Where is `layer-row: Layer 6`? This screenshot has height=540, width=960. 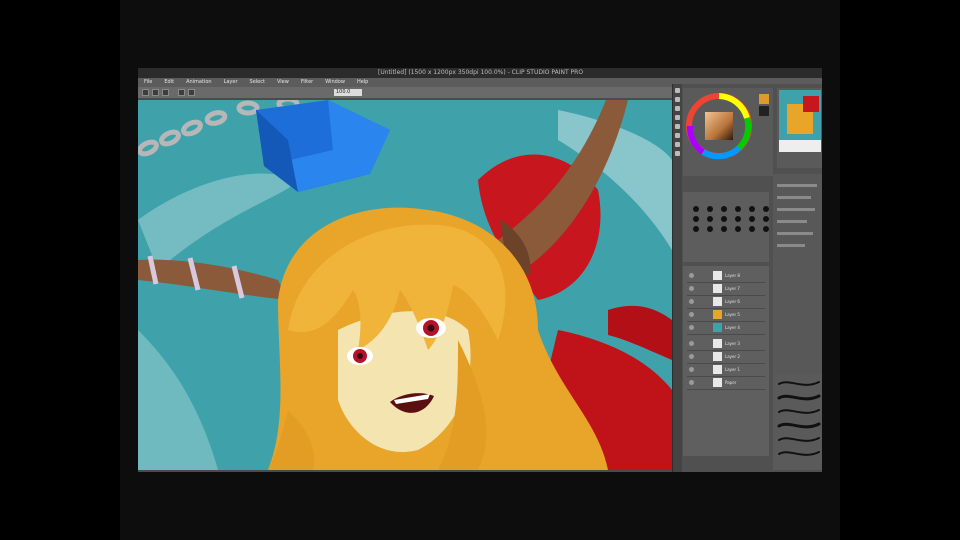
layer-row: Layer 6 is located at coordinates (726, 302).